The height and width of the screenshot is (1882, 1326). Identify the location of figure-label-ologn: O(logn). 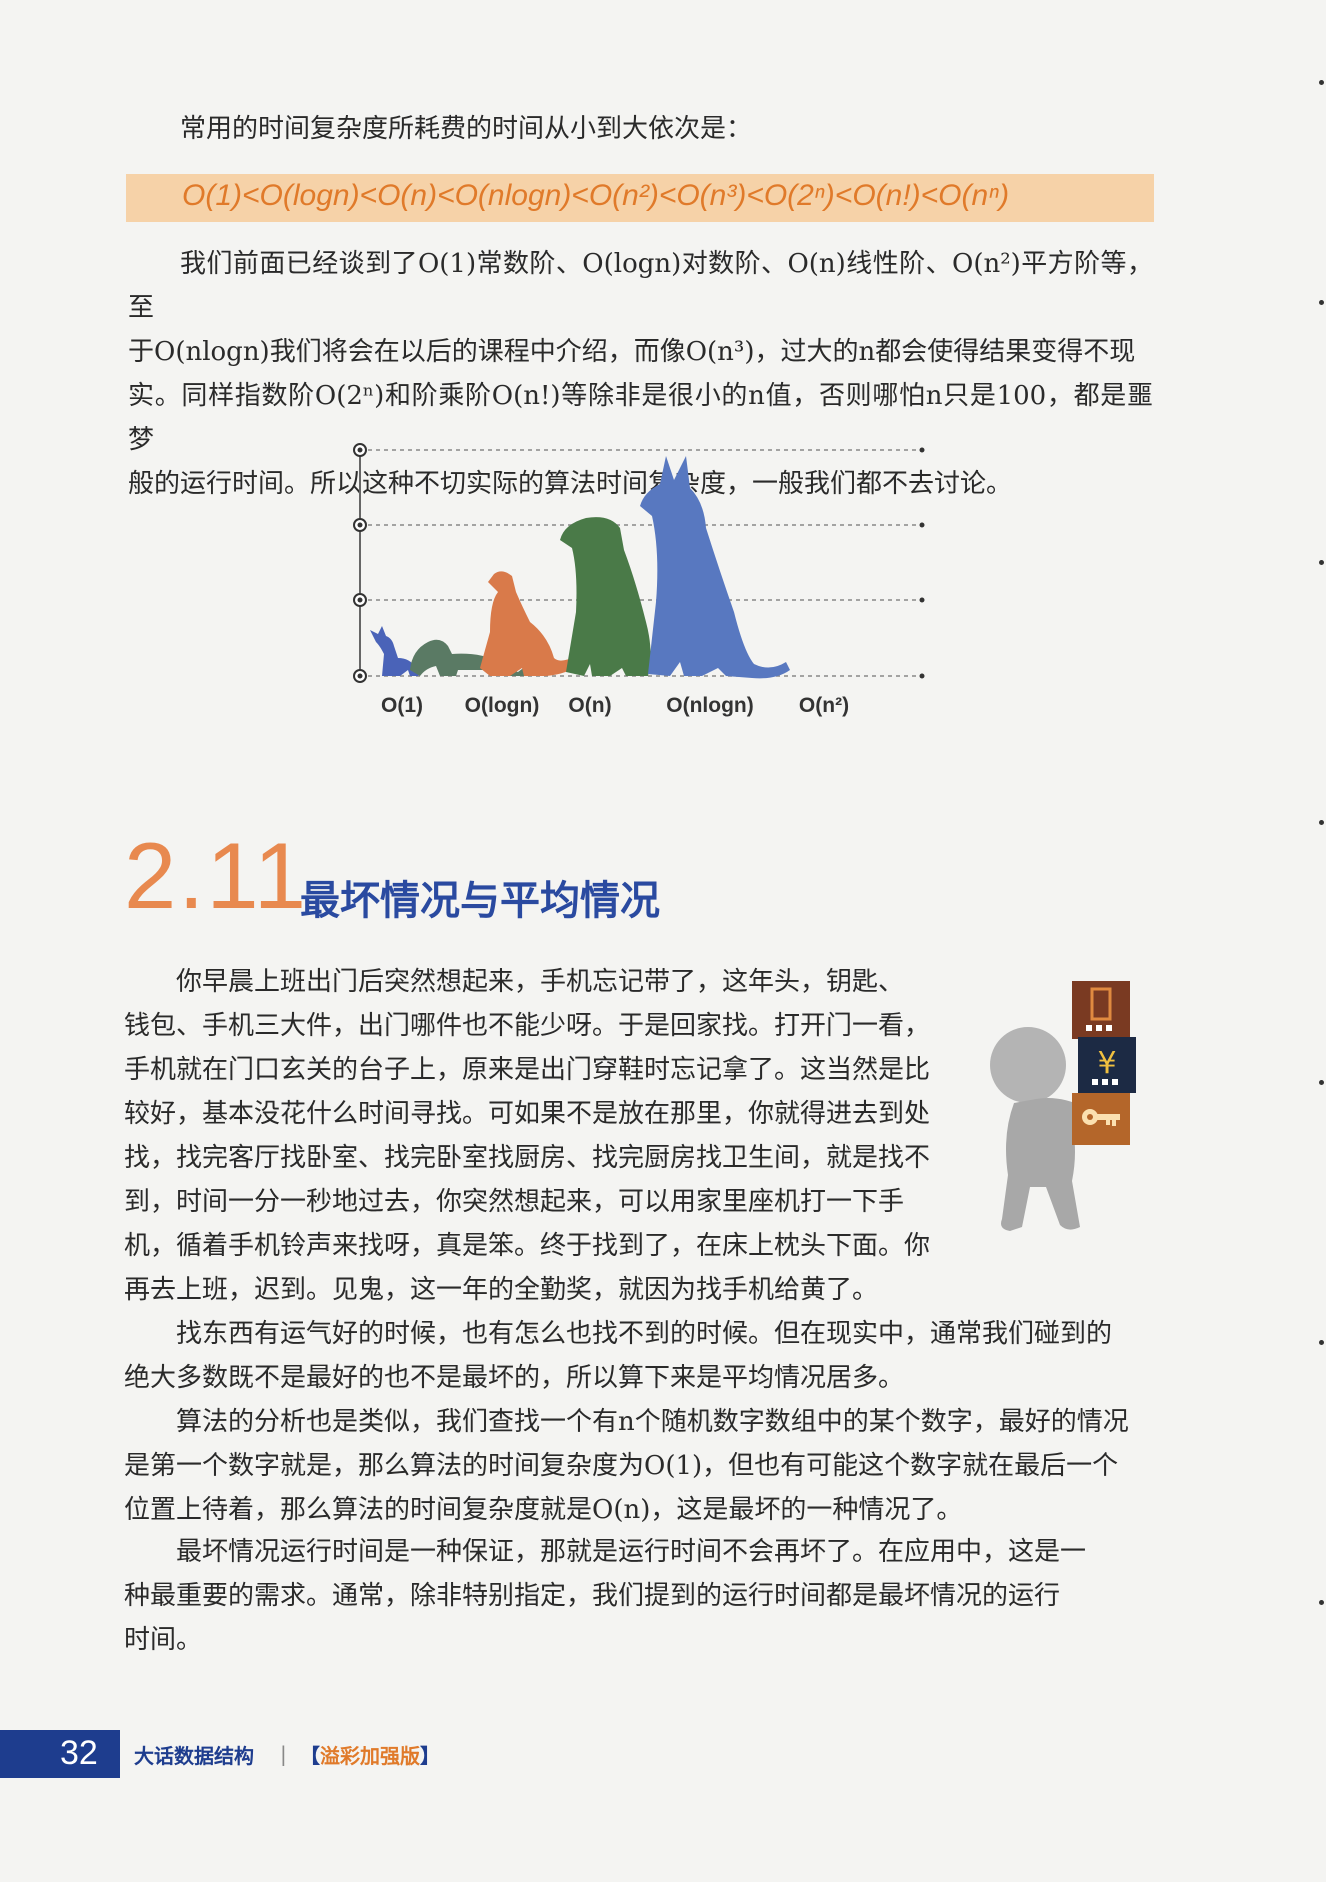
(502, 705).